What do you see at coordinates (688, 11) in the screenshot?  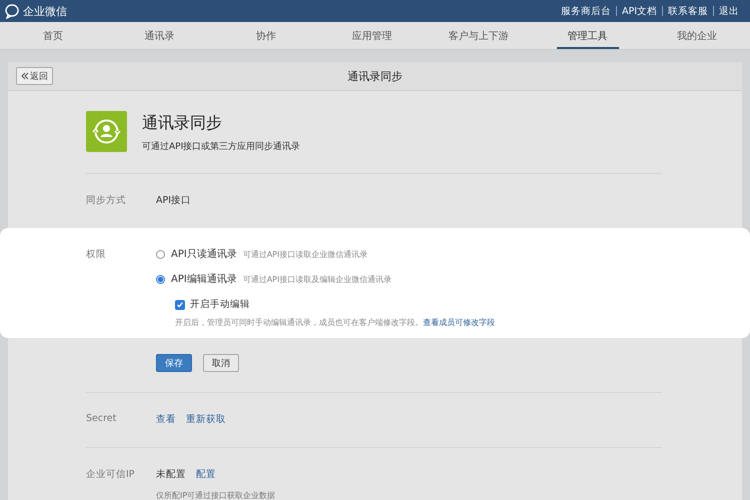 I see `top-link: 联系客服` at bounding box center [688, 11].